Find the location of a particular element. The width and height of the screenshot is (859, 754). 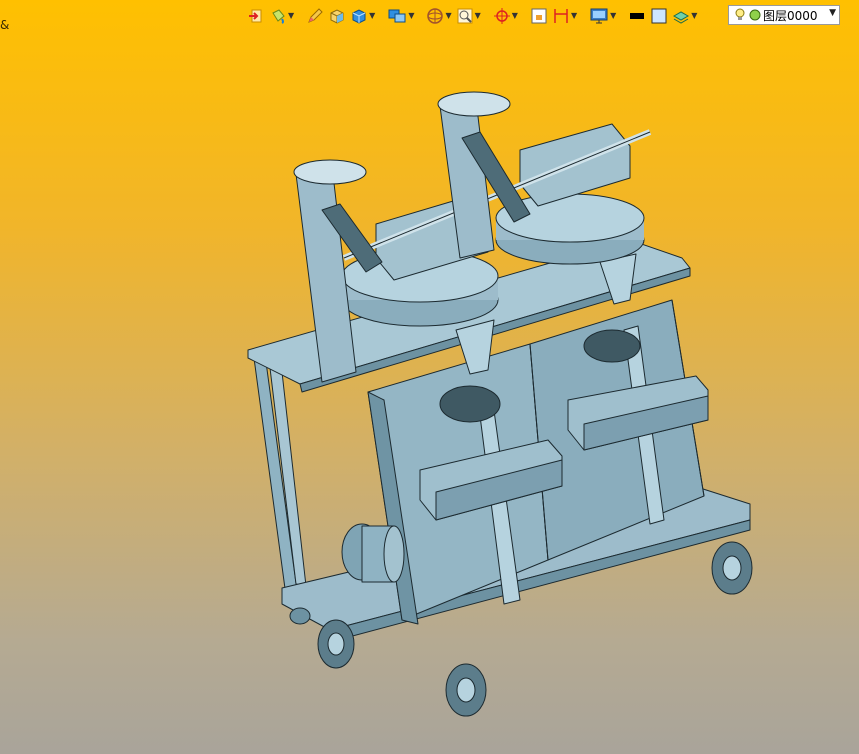

tool-layer-stack: ▼ is located at coordinates (684, 16).